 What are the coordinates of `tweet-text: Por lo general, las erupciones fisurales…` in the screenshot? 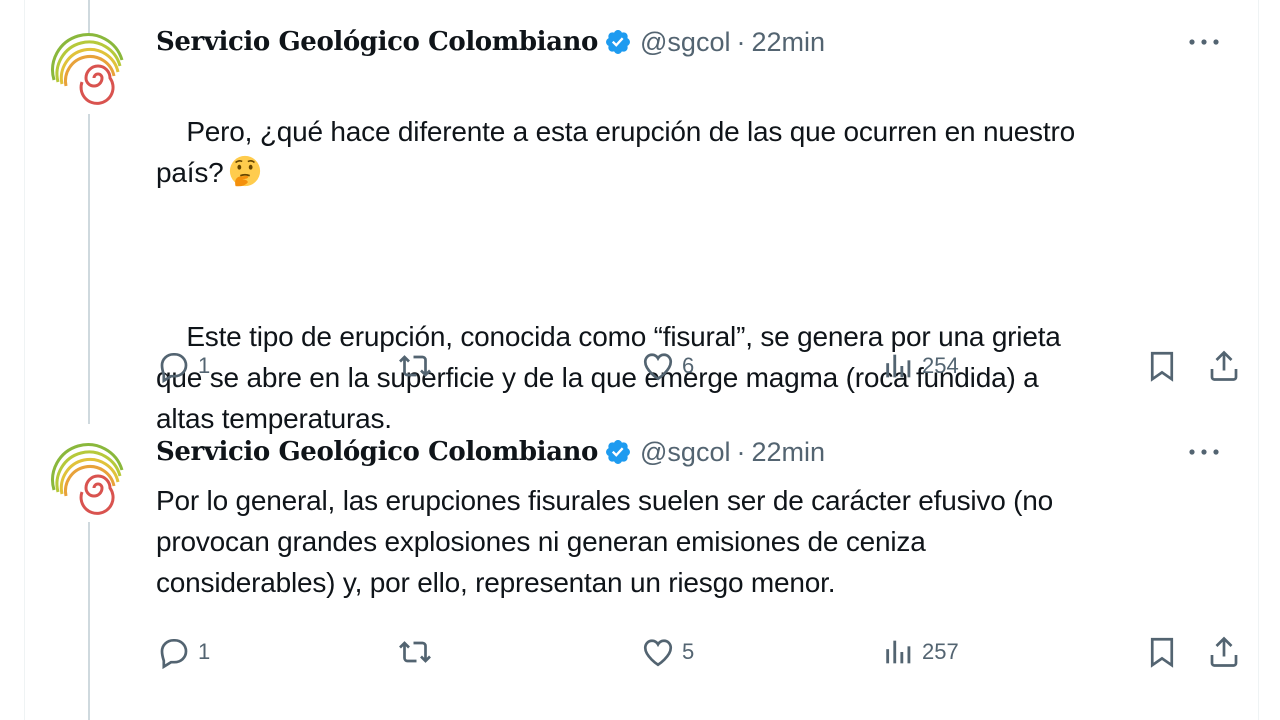 It's located at (605, 541).